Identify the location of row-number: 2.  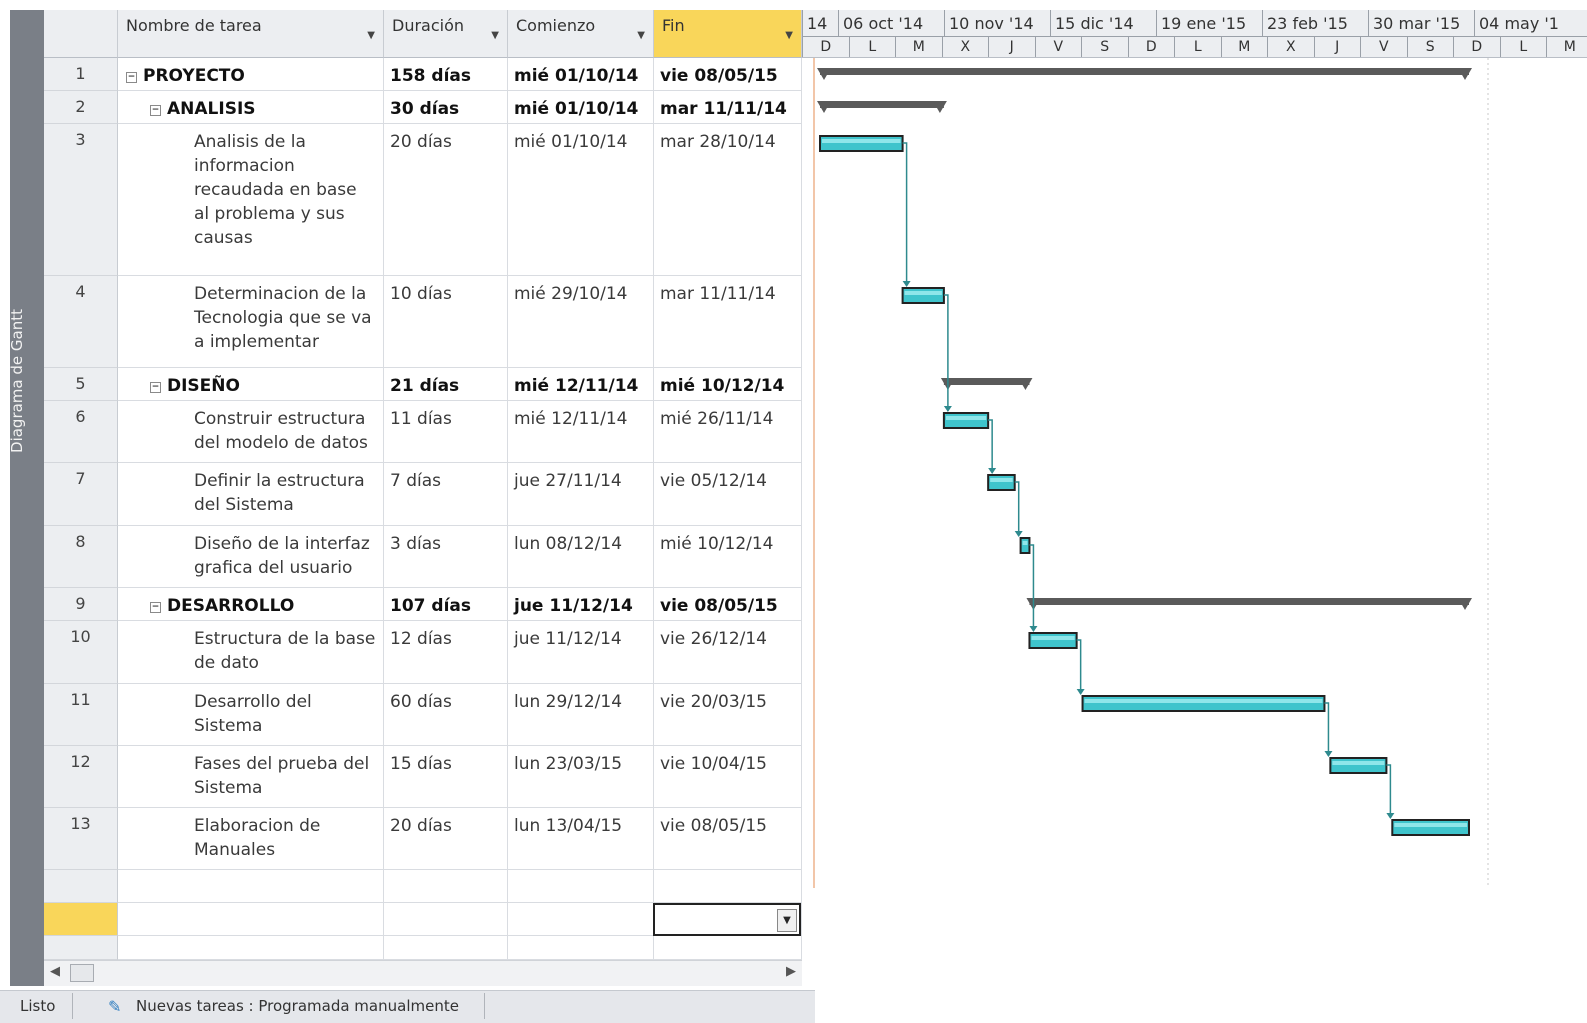
(81, 107).